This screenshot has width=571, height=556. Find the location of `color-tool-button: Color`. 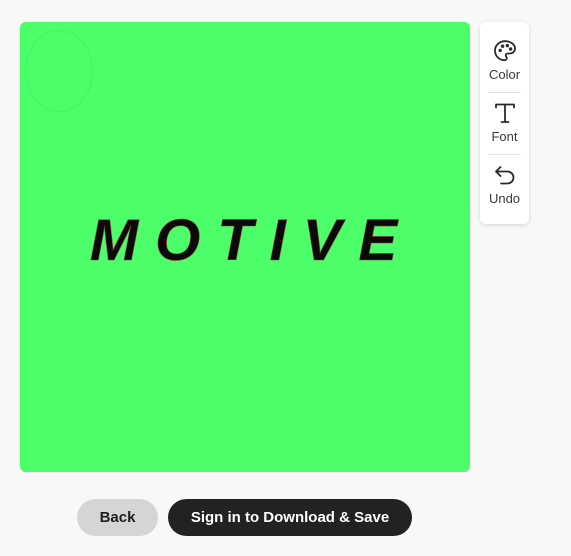

color-tool-button: Color is located at coordinates (504, 63).